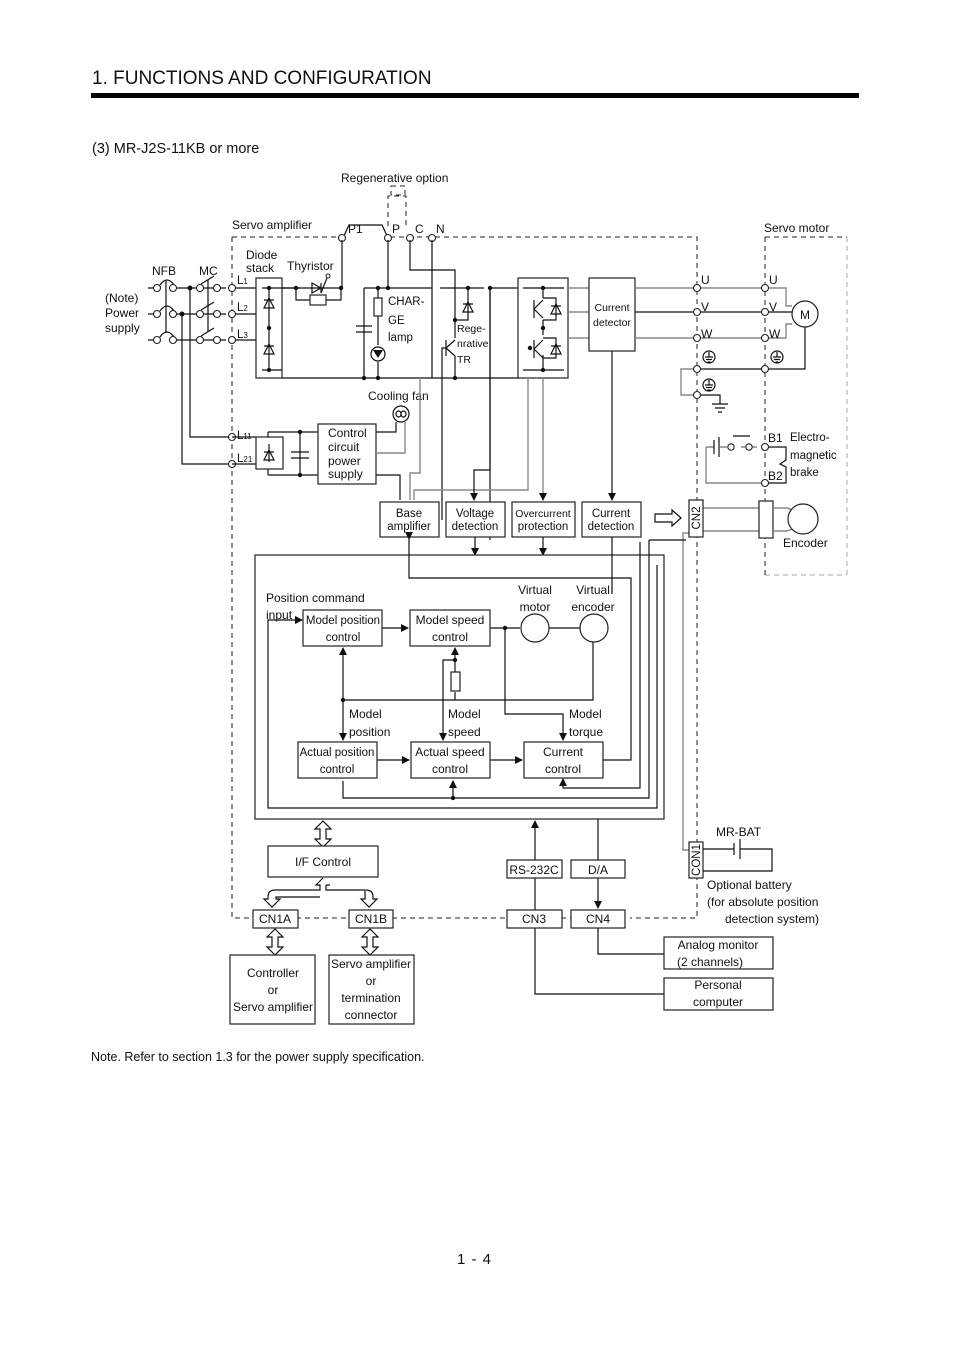 This screenshot has height=1350, width=954. I want to click on model-torque-sig-label-1: Model, so click(585, 714).